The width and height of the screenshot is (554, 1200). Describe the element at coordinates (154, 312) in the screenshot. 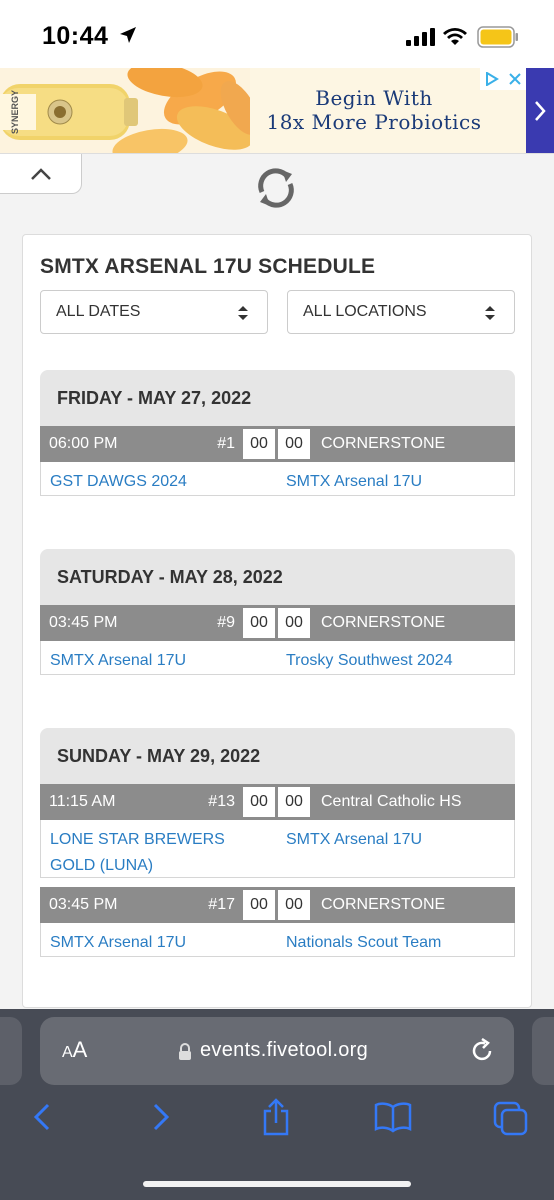

I see `date-filter-select: ALL DATES` at that location.